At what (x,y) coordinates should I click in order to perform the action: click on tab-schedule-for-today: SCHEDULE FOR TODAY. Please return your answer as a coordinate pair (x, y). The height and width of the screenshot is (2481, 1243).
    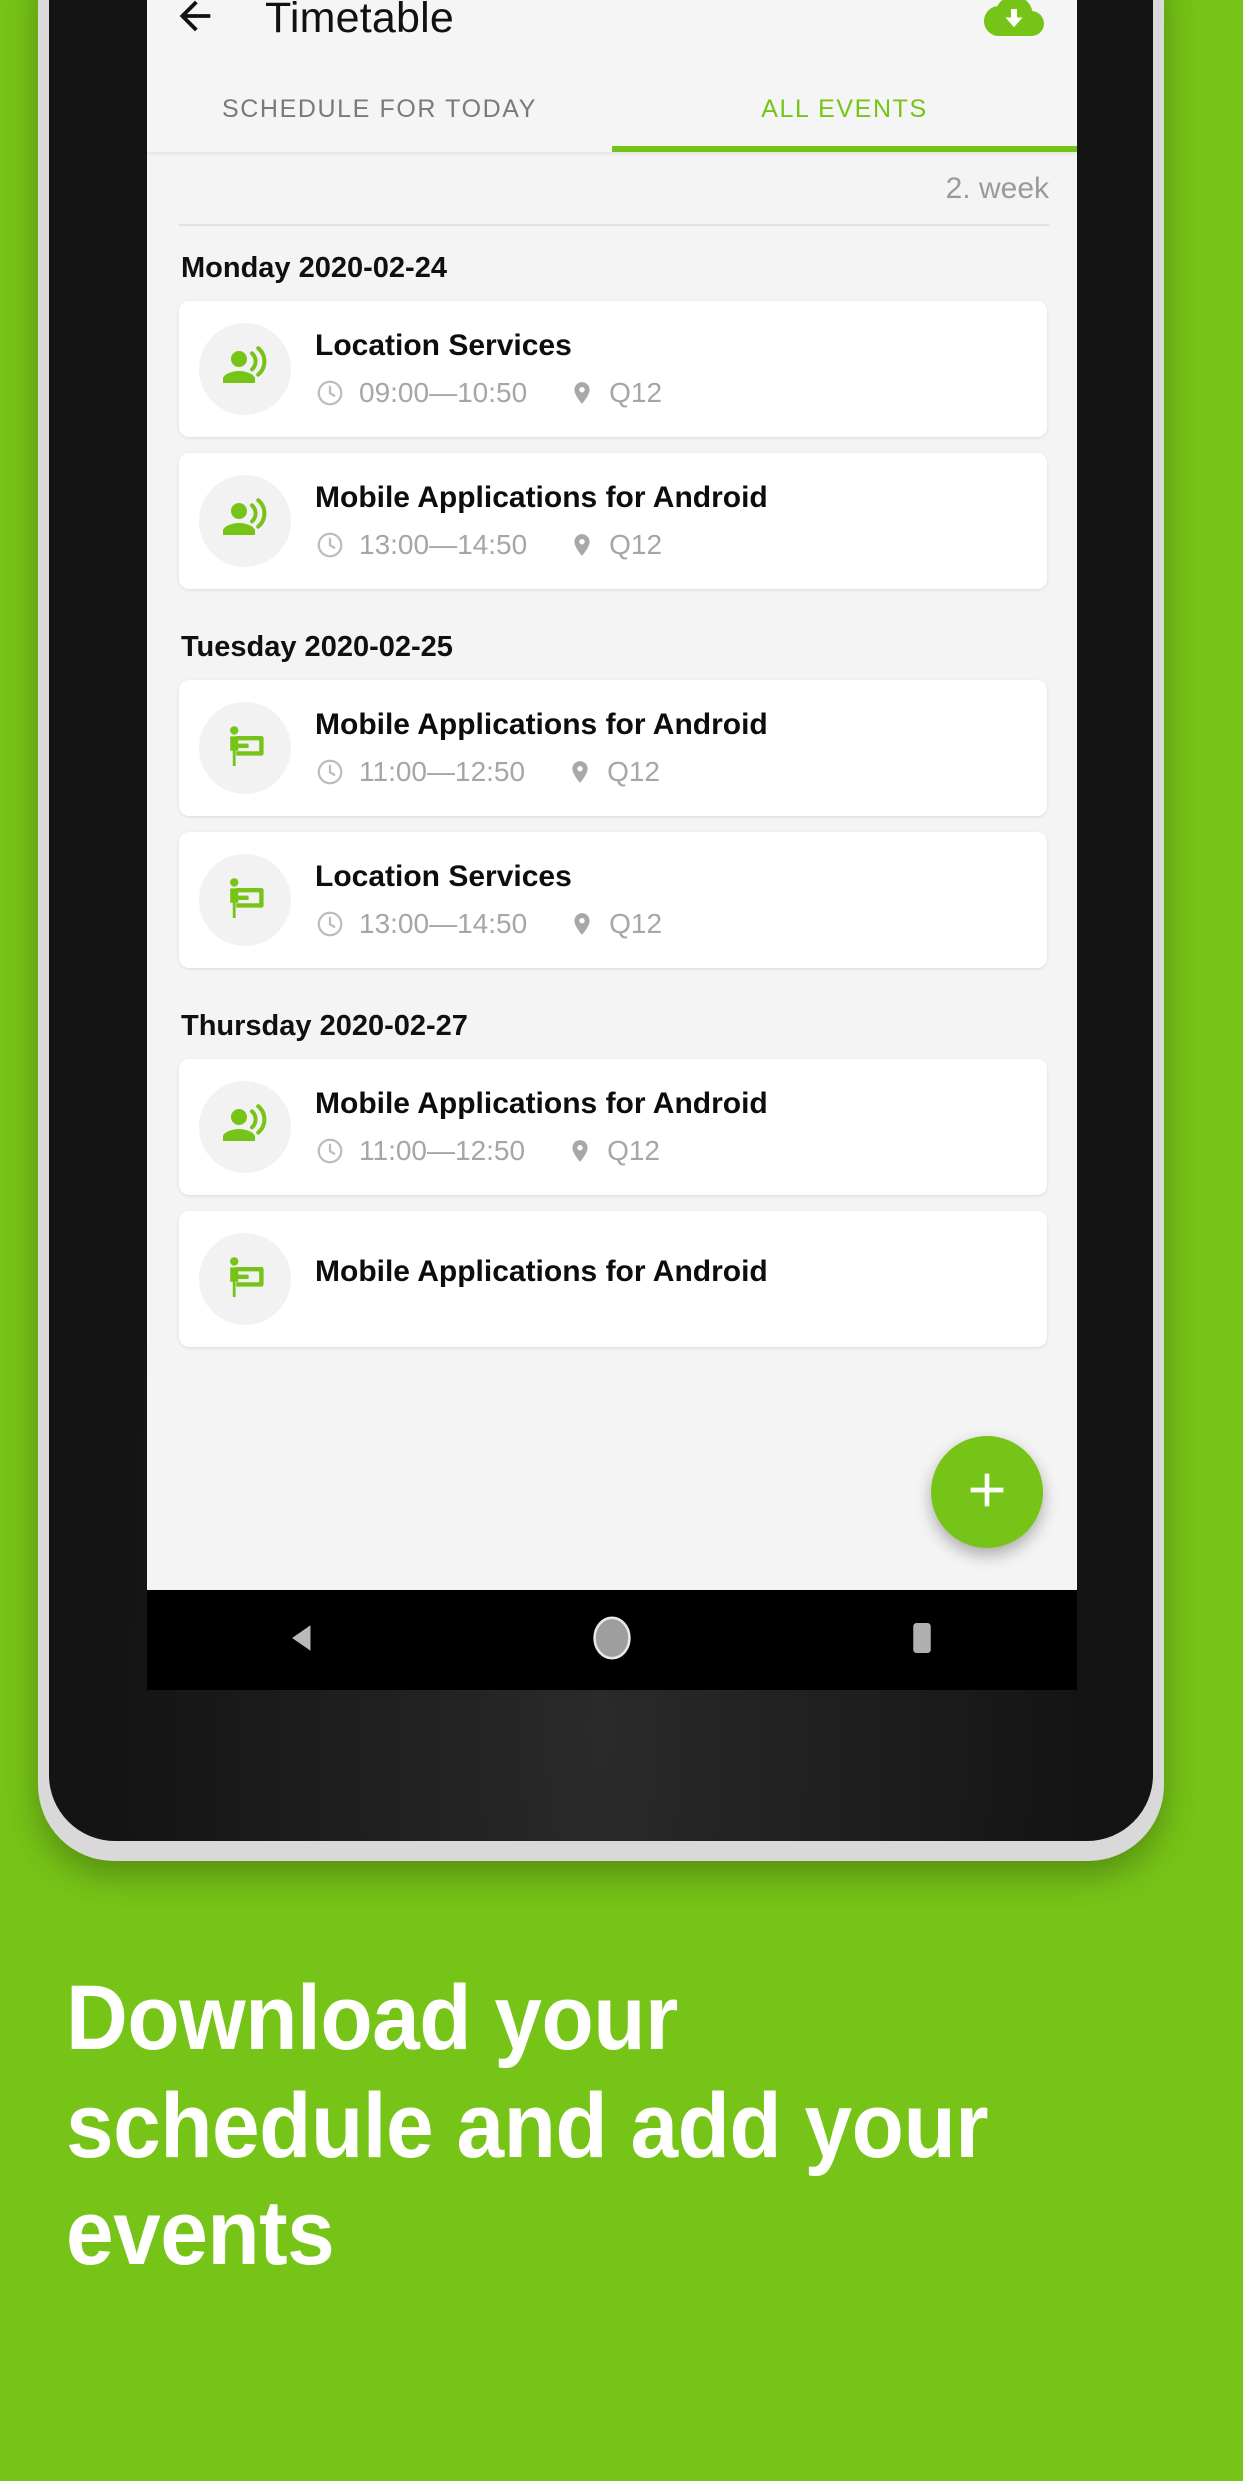
    Looking at the image, I should click on (379, 109).